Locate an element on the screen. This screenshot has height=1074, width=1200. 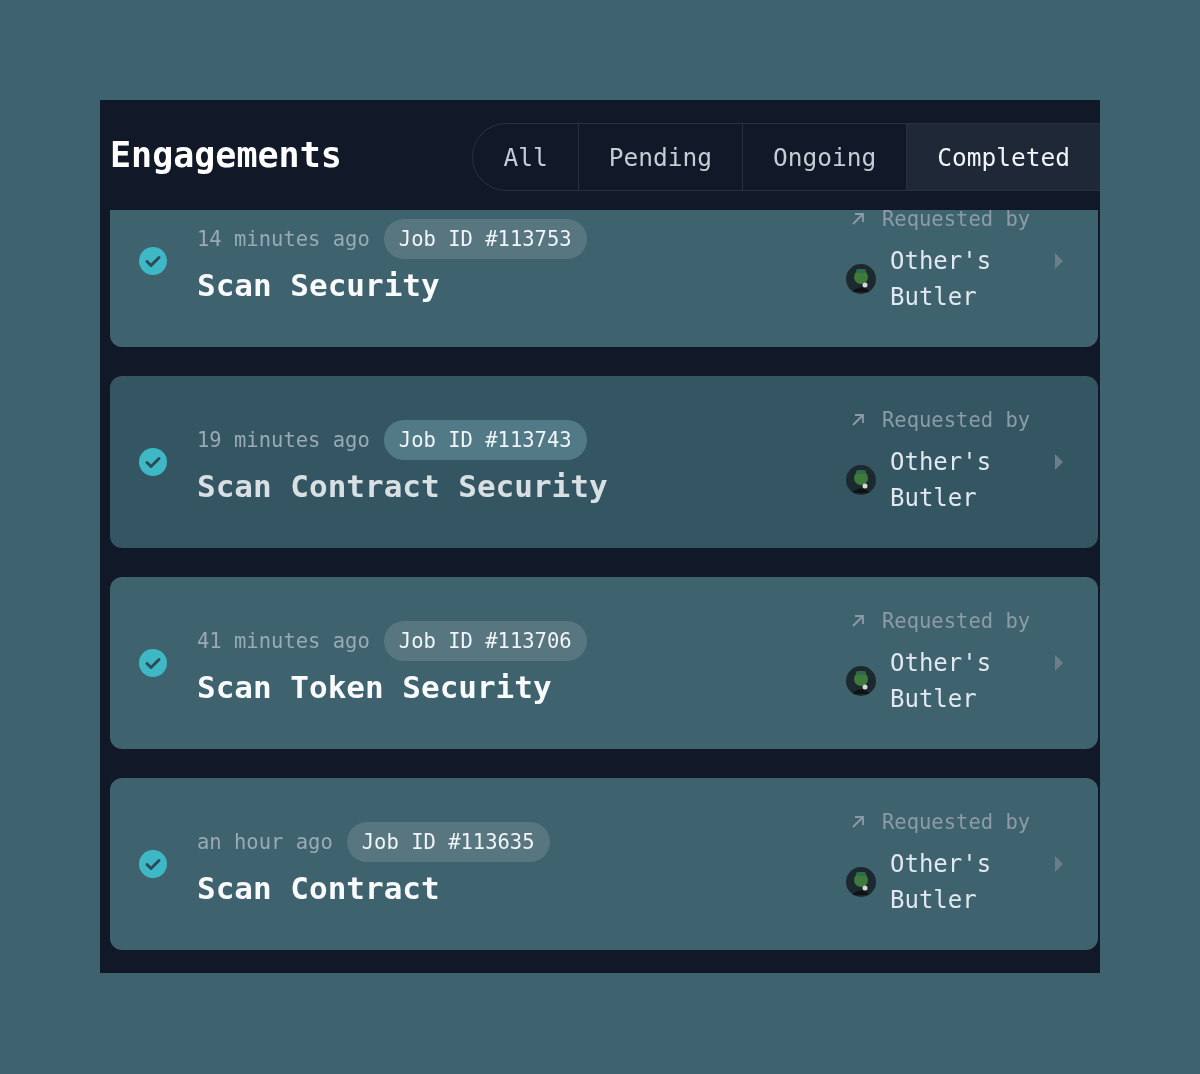
job-title: Scan Security is located at coordinates (319, 285).